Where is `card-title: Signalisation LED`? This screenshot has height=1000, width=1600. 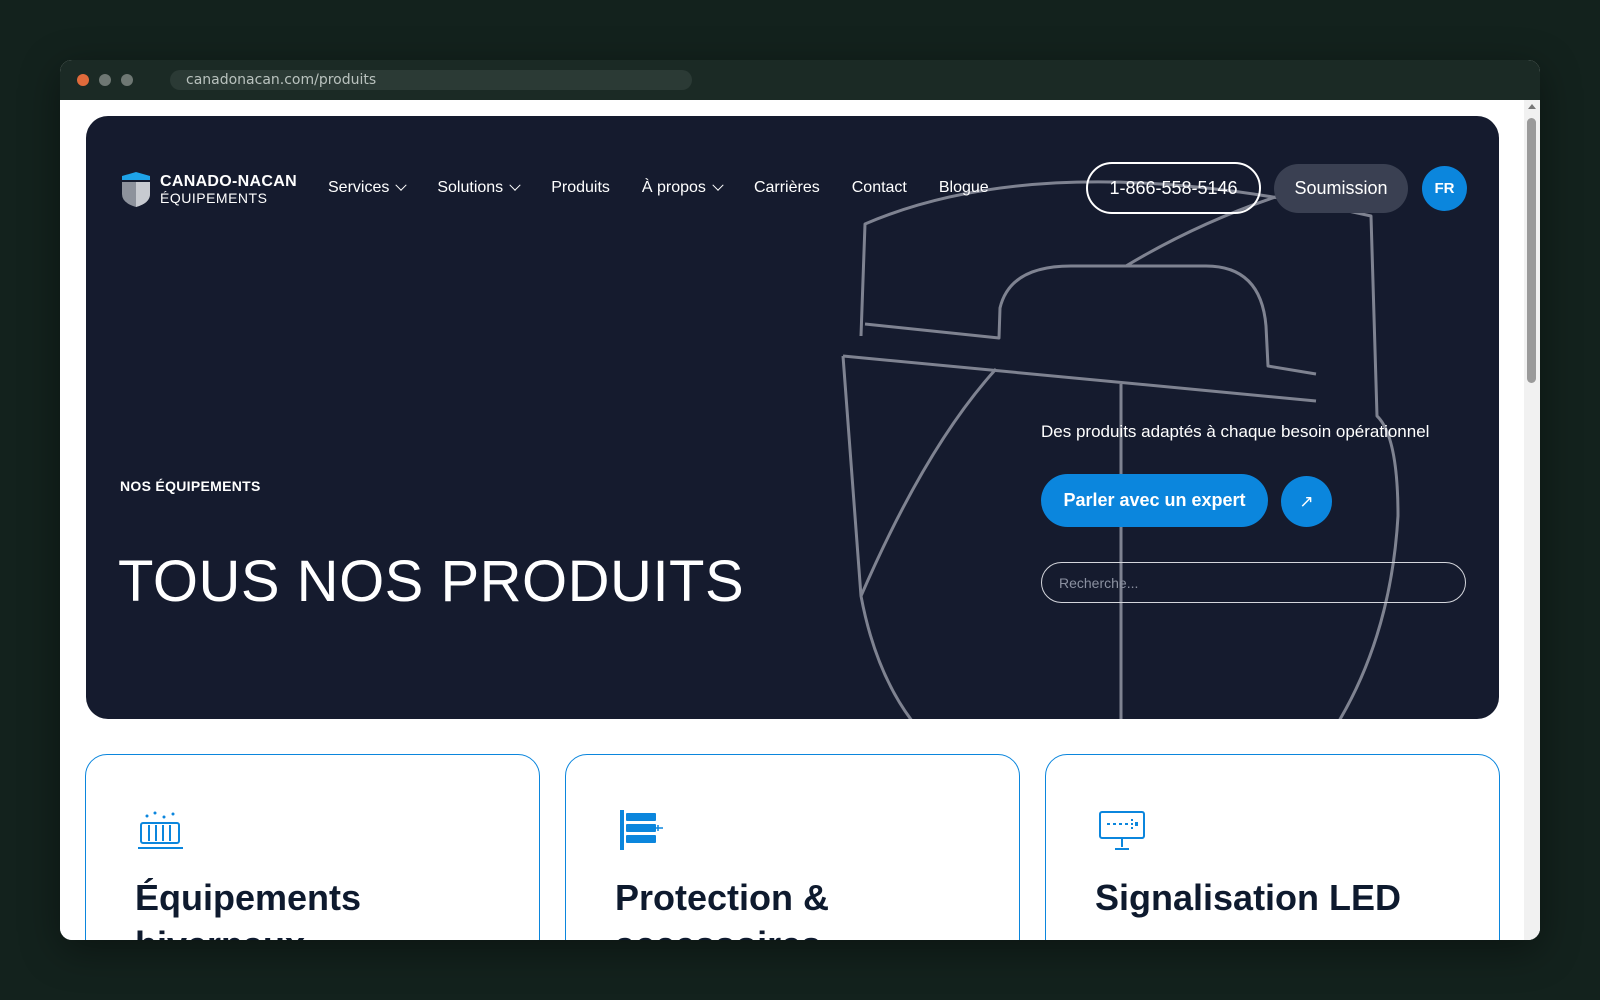 card-title: Signalisation LED is located at coordinates (1248, 897).